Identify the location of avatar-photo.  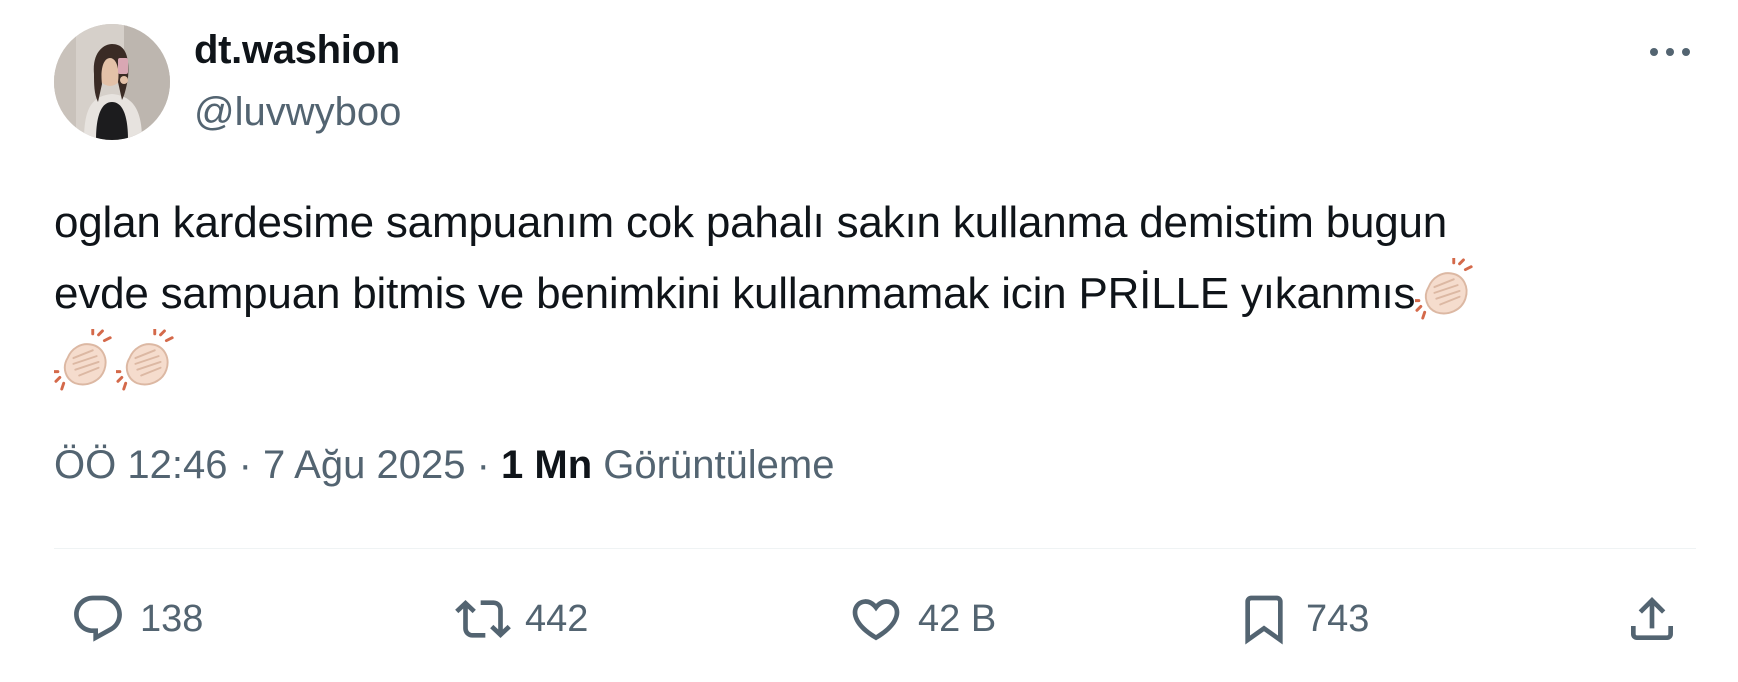
(112, 82).